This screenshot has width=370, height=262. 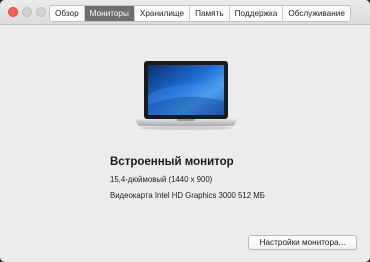 What do you see at coordinates (161, 179) in the screenshot?
I see `display-size: 15,4-дюймовый (1440 x 900)` at bounding box center [161, 179].